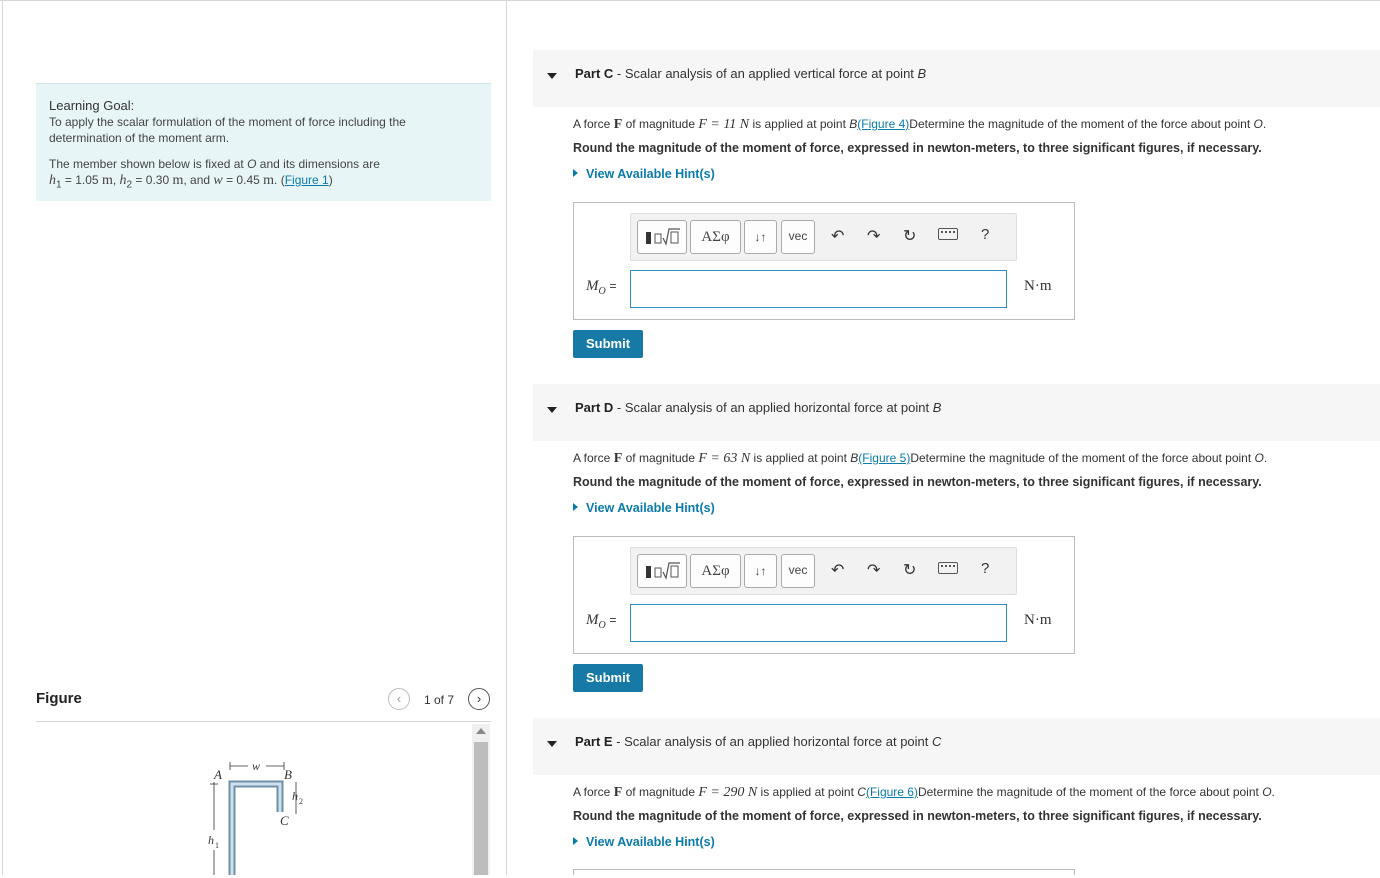 Image resolution: width=1380 pixels, height=878 pixels. I want to click on member-pipe, so click(256, 827).